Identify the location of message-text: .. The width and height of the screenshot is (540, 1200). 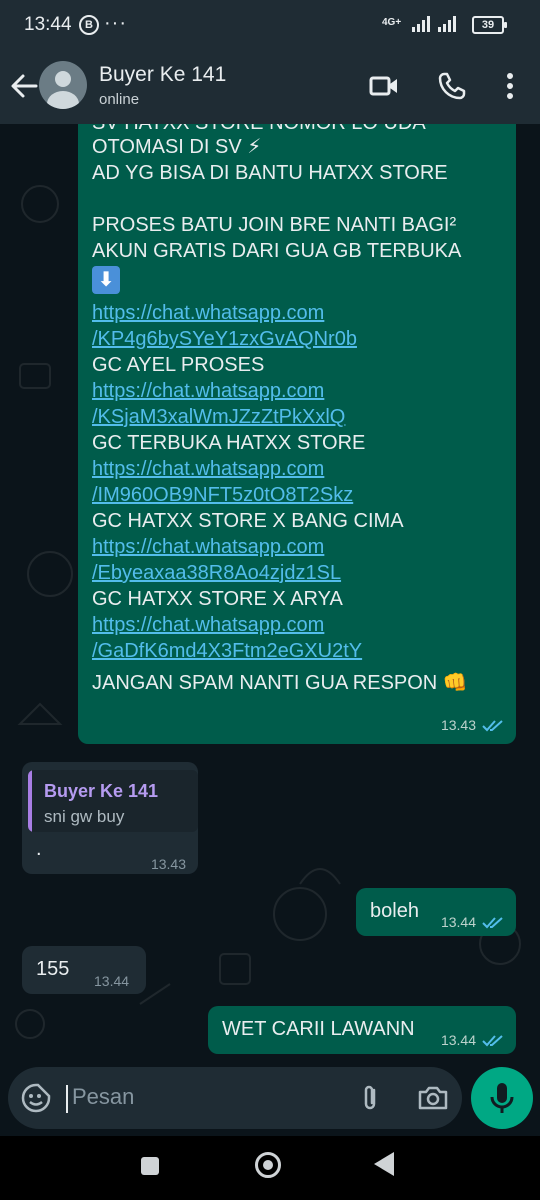
(39, 849).